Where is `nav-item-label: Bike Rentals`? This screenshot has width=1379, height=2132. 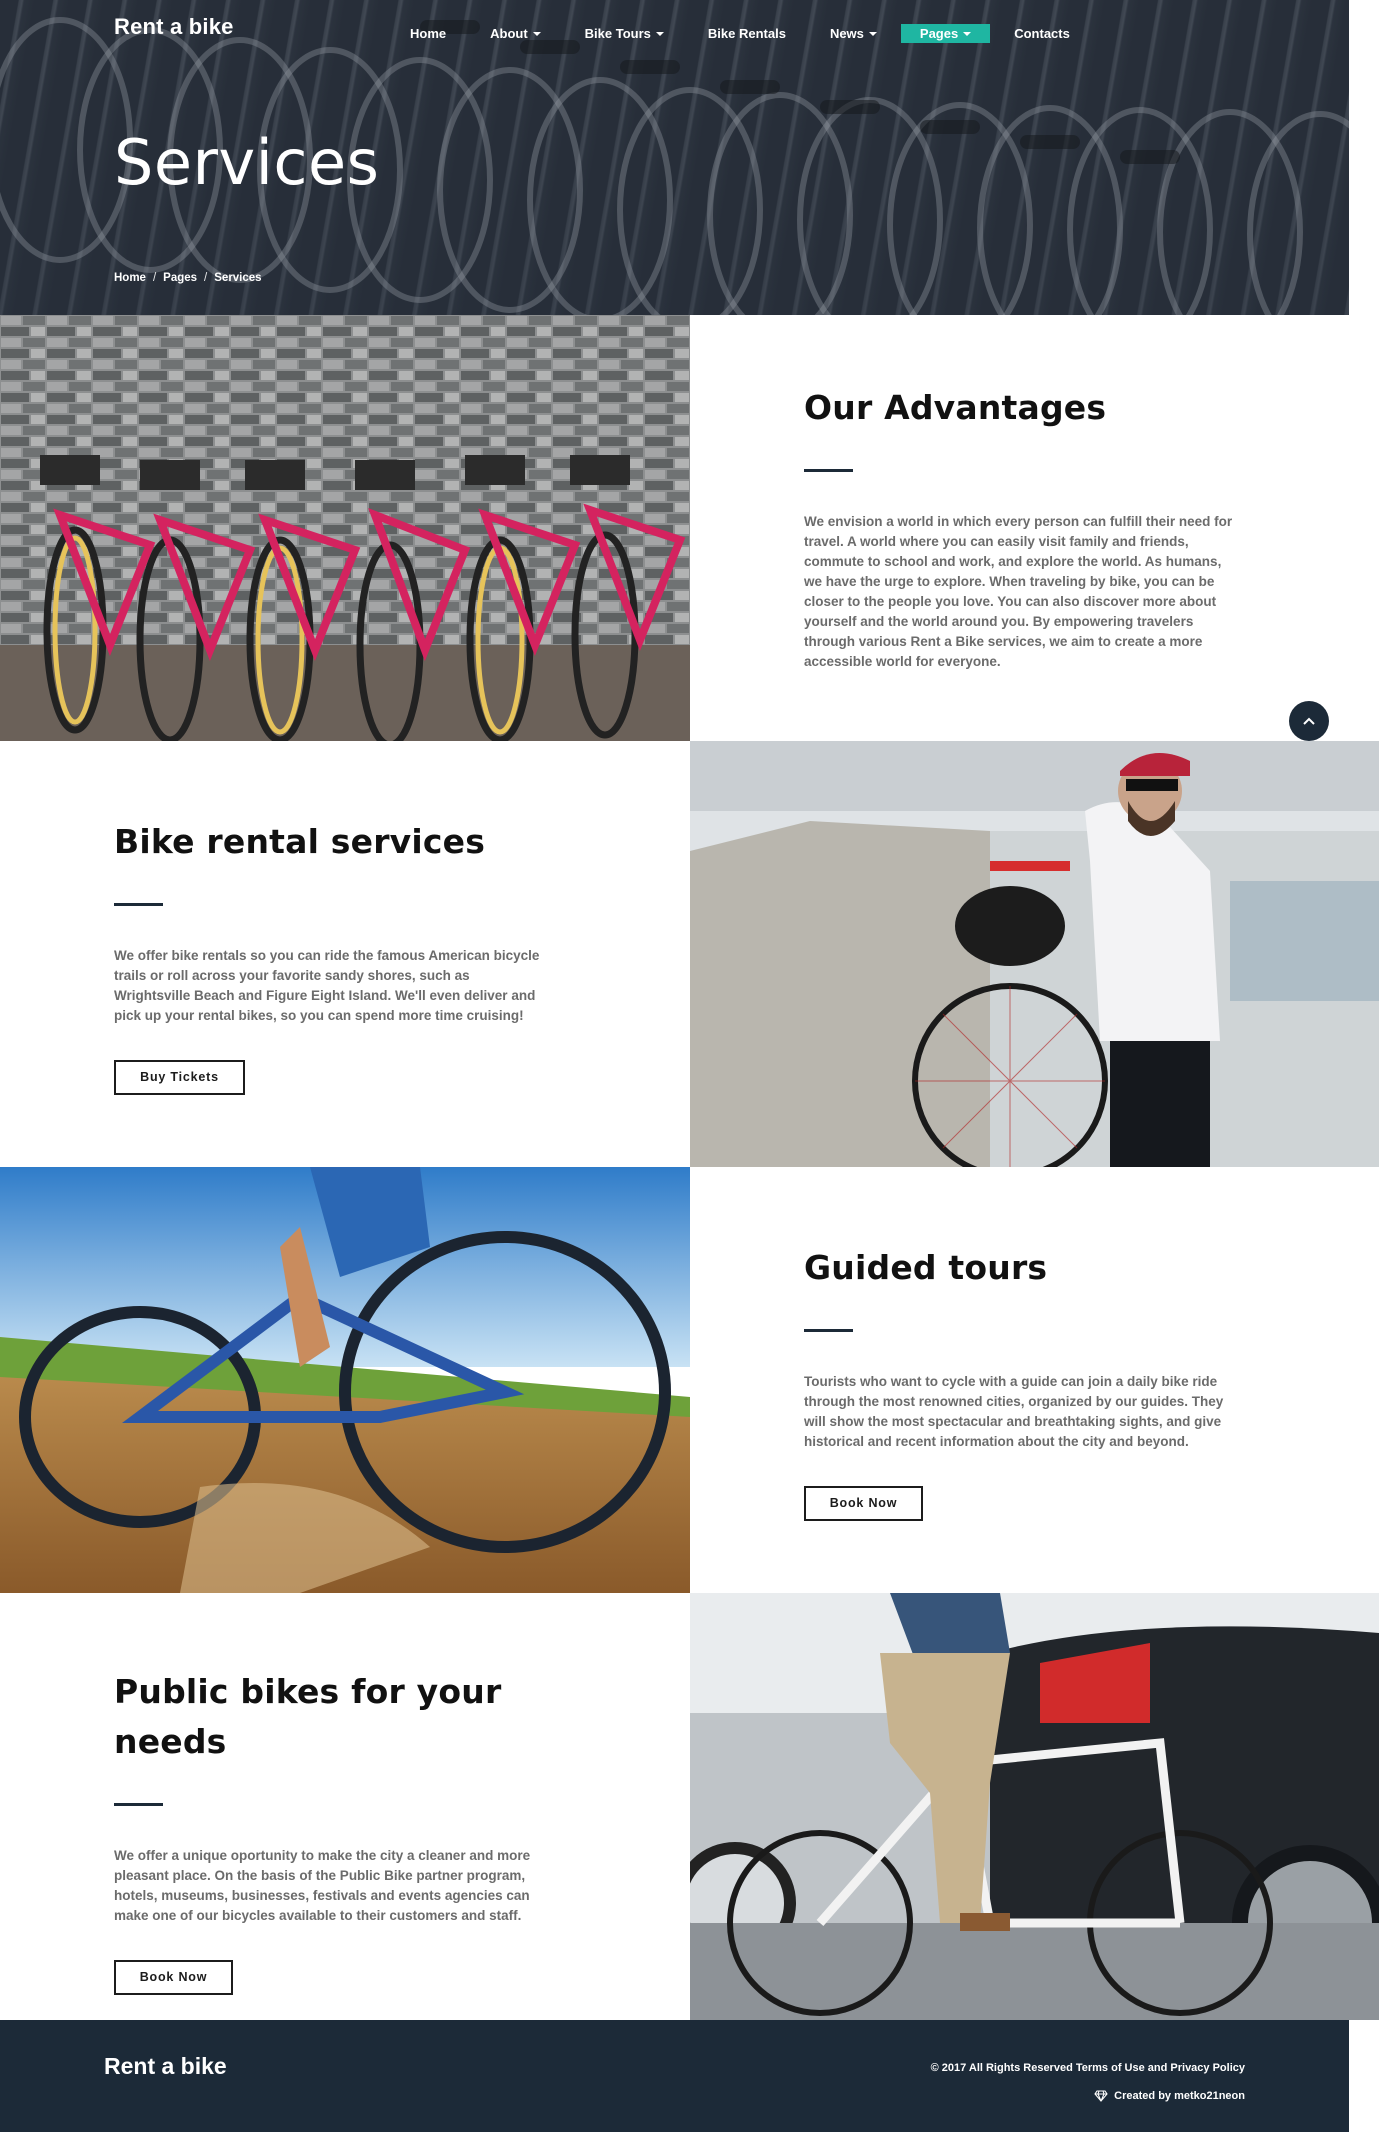
nav-item-label: Bike Rentals is located at coordinates (746, 33).